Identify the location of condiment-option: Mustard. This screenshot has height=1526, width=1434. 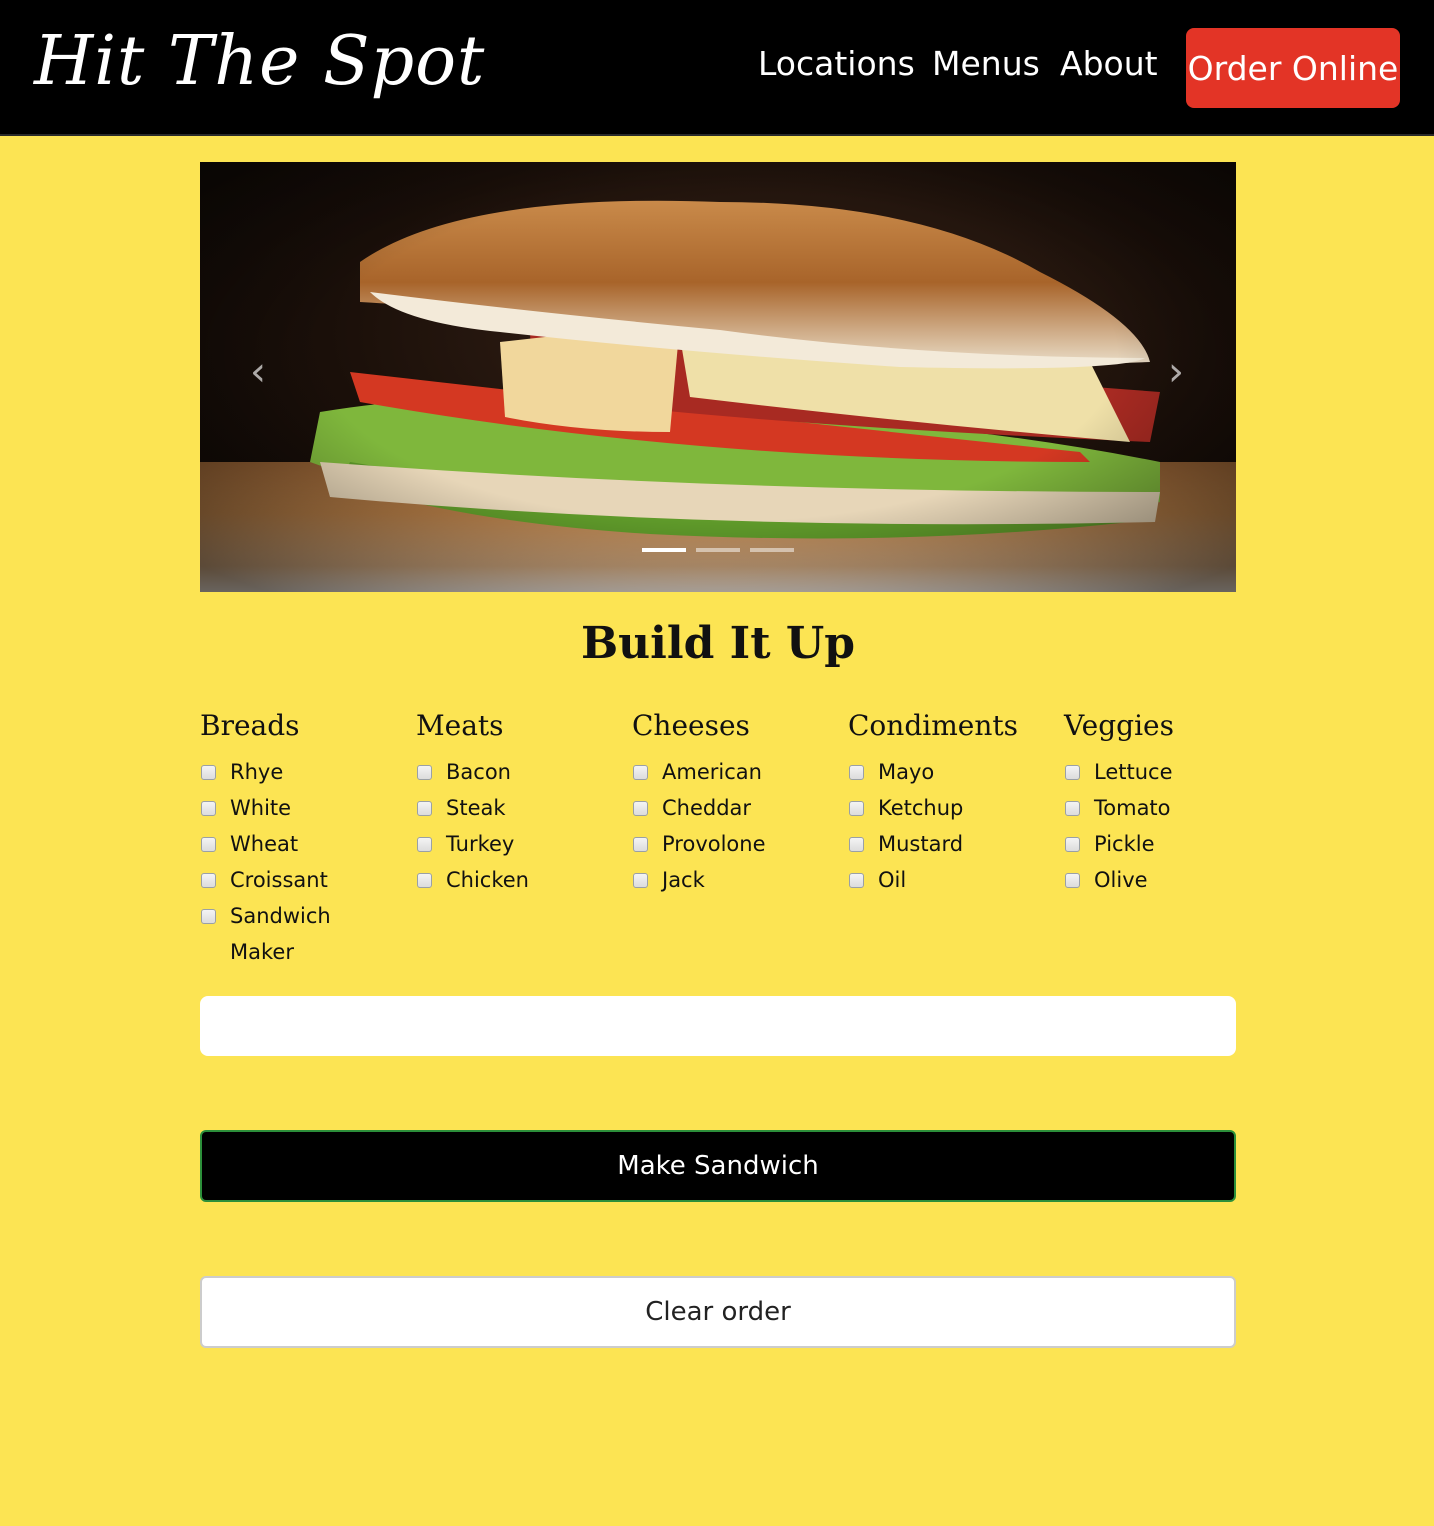
(923, 844).